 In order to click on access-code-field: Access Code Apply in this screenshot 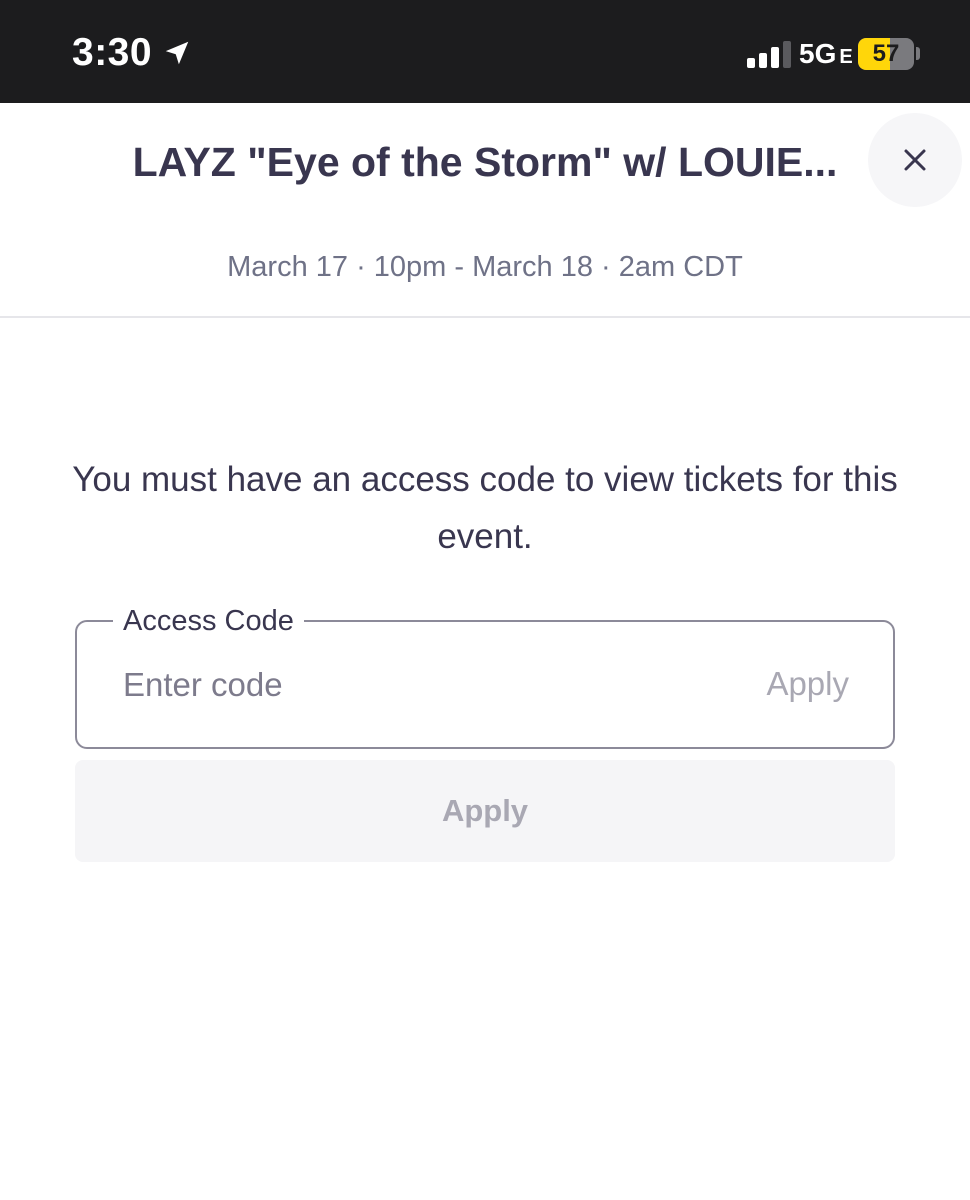, I will do `click(485, 675)`.